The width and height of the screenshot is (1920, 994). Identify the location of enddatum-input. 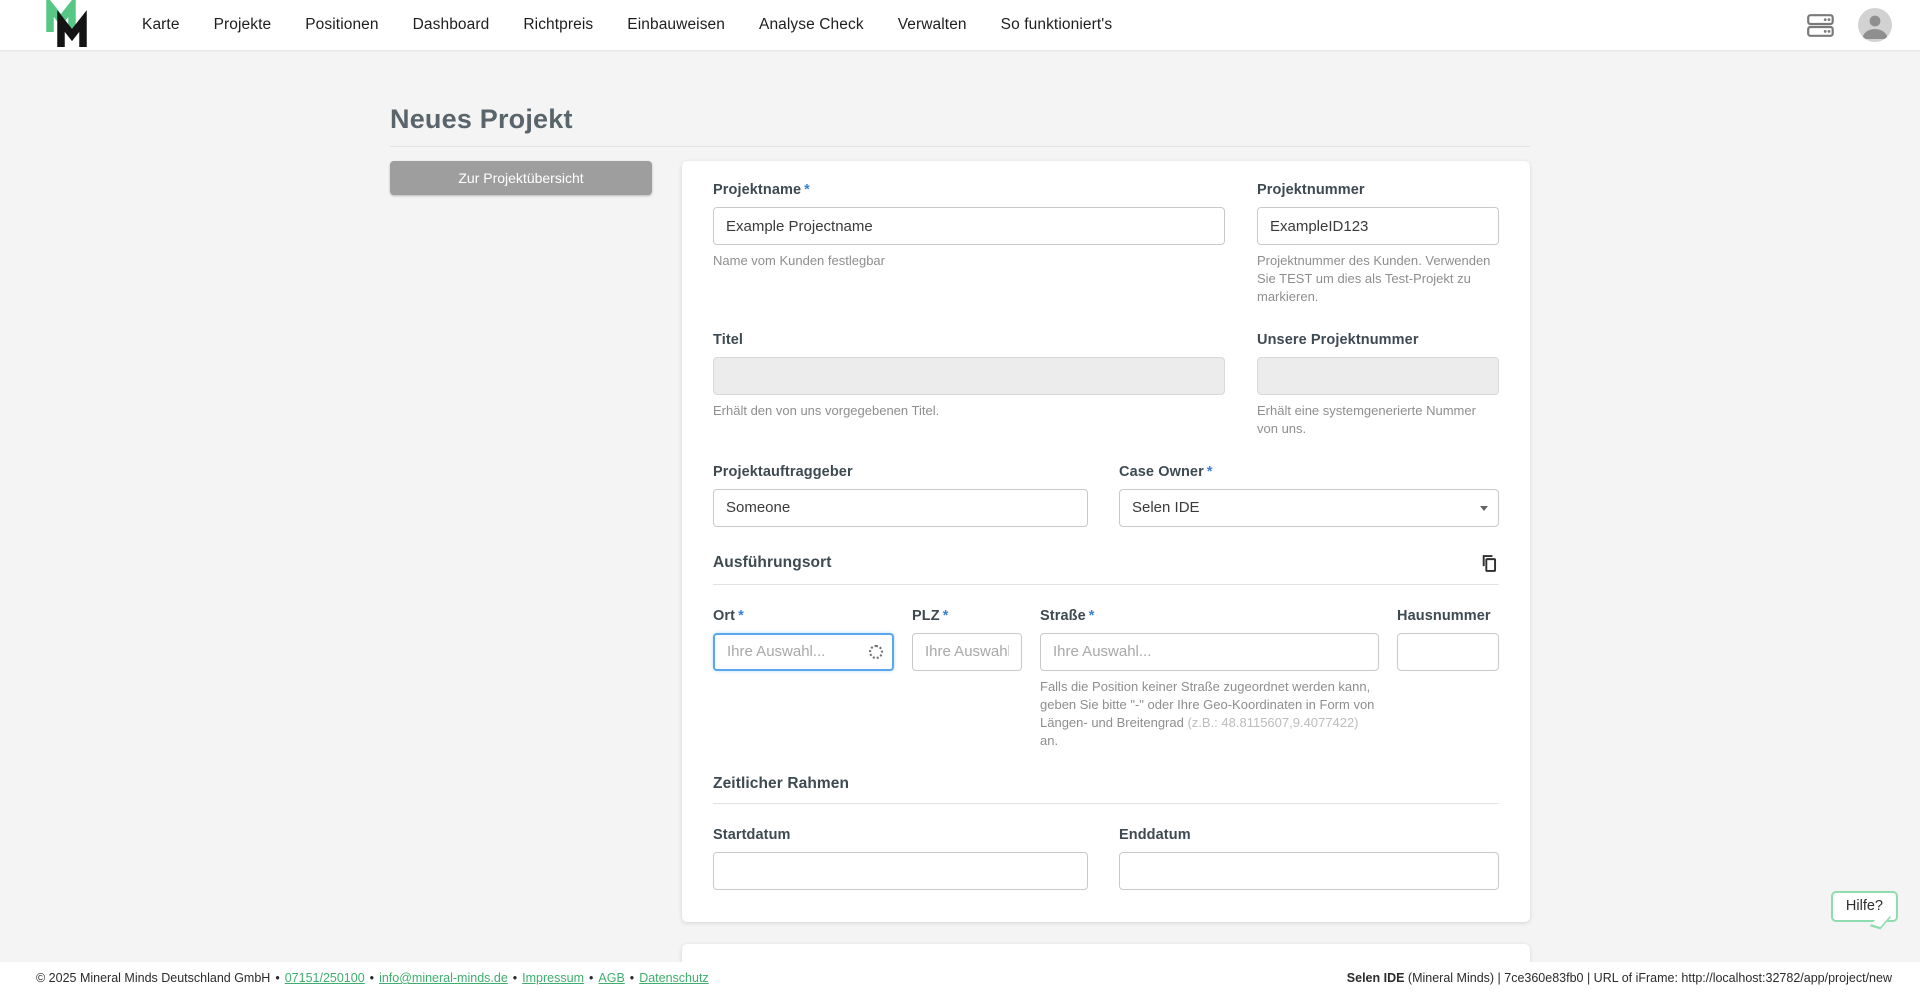
(1309, 871).